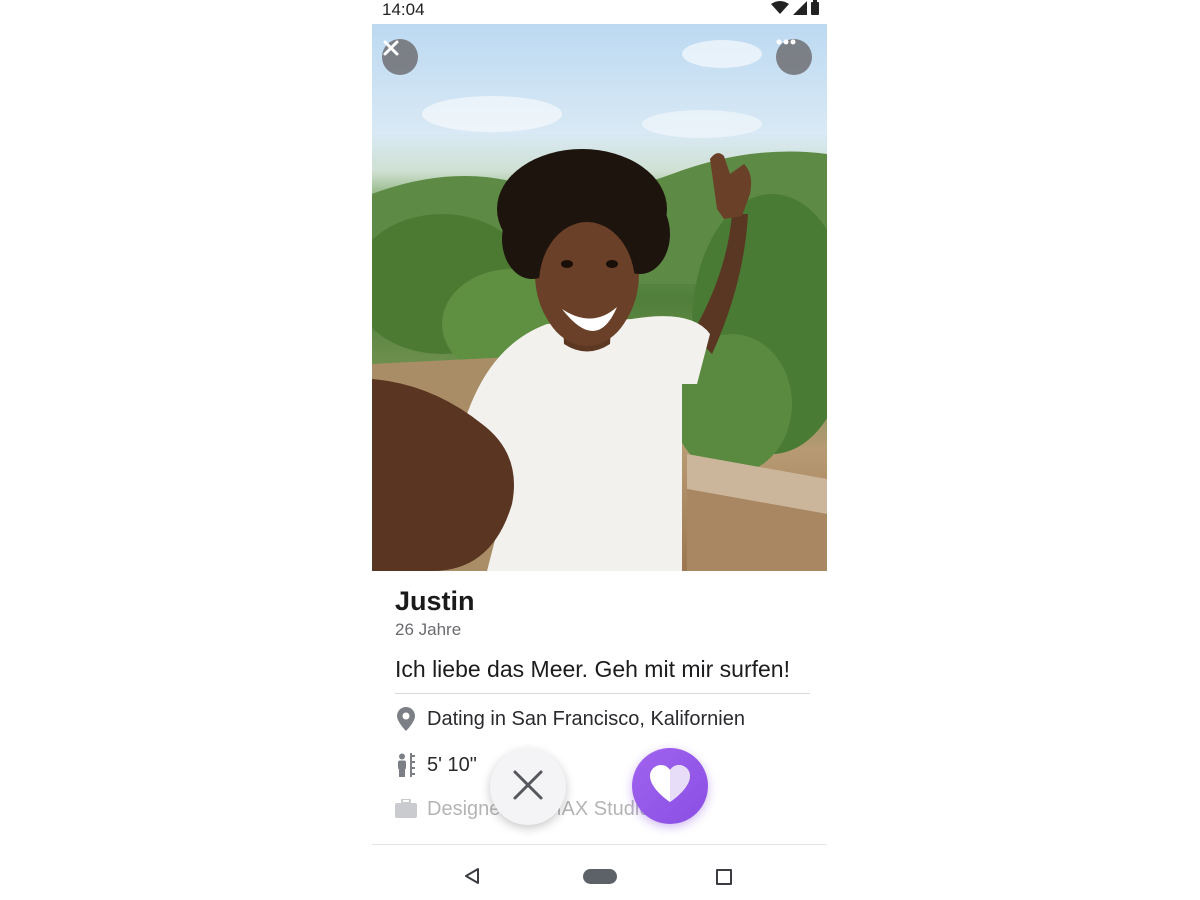  Describe the element at coordinates (800, 10) in the screenshot. I see `signal-icon` at that location.